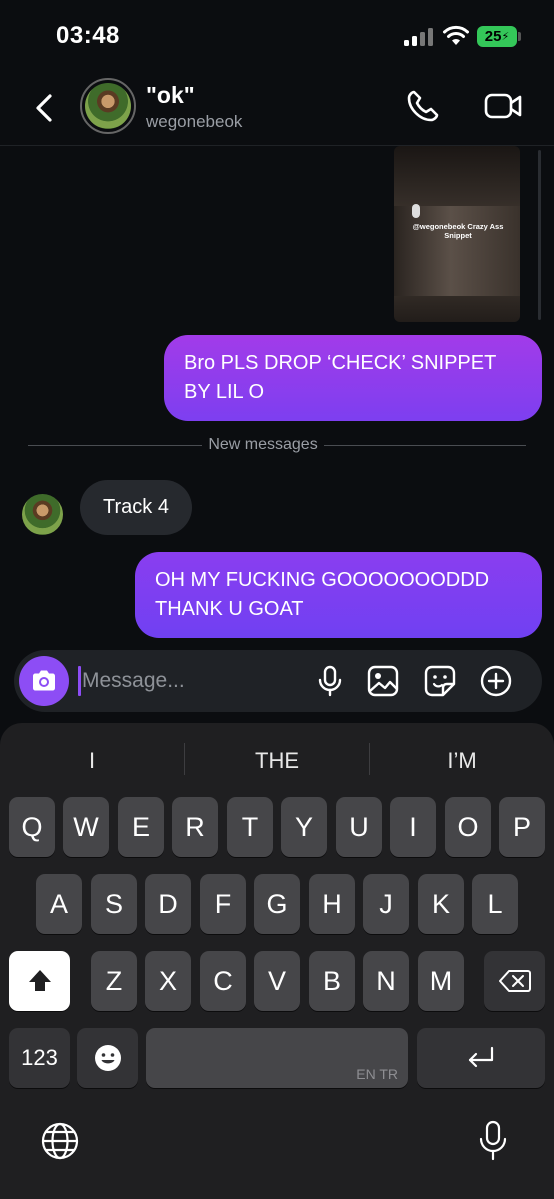 Image resolution: width=554 pixels, height=1199 pixels. I want to click on key-e: E, so click(141, 827).